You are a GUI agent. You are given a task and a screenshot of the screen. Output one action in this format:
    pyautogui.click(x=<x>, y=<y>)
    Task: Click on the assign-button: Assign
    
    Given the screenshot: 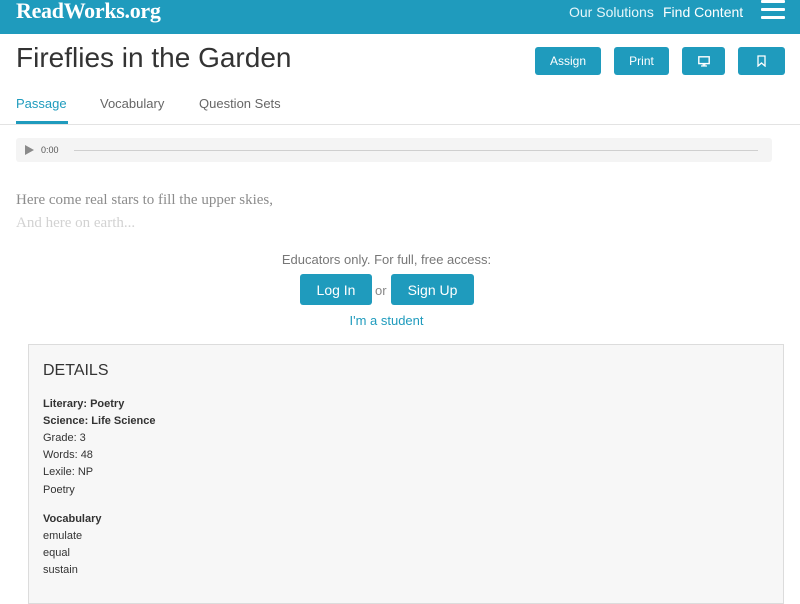 What is the action you would take?
    pyautogui.click(x=568, y=61)
    